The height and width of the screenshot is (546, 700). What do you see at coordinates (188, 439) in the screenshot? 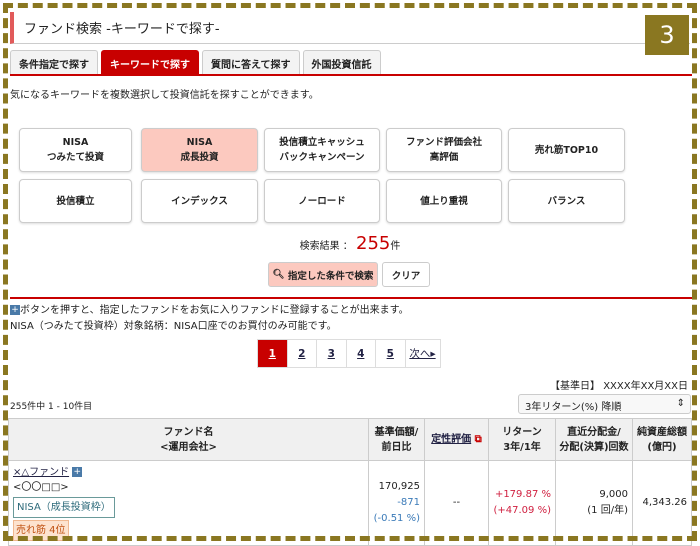
I see `col-fund-name: ファンド名 <運用会社>` at bounding box center [188, 439].